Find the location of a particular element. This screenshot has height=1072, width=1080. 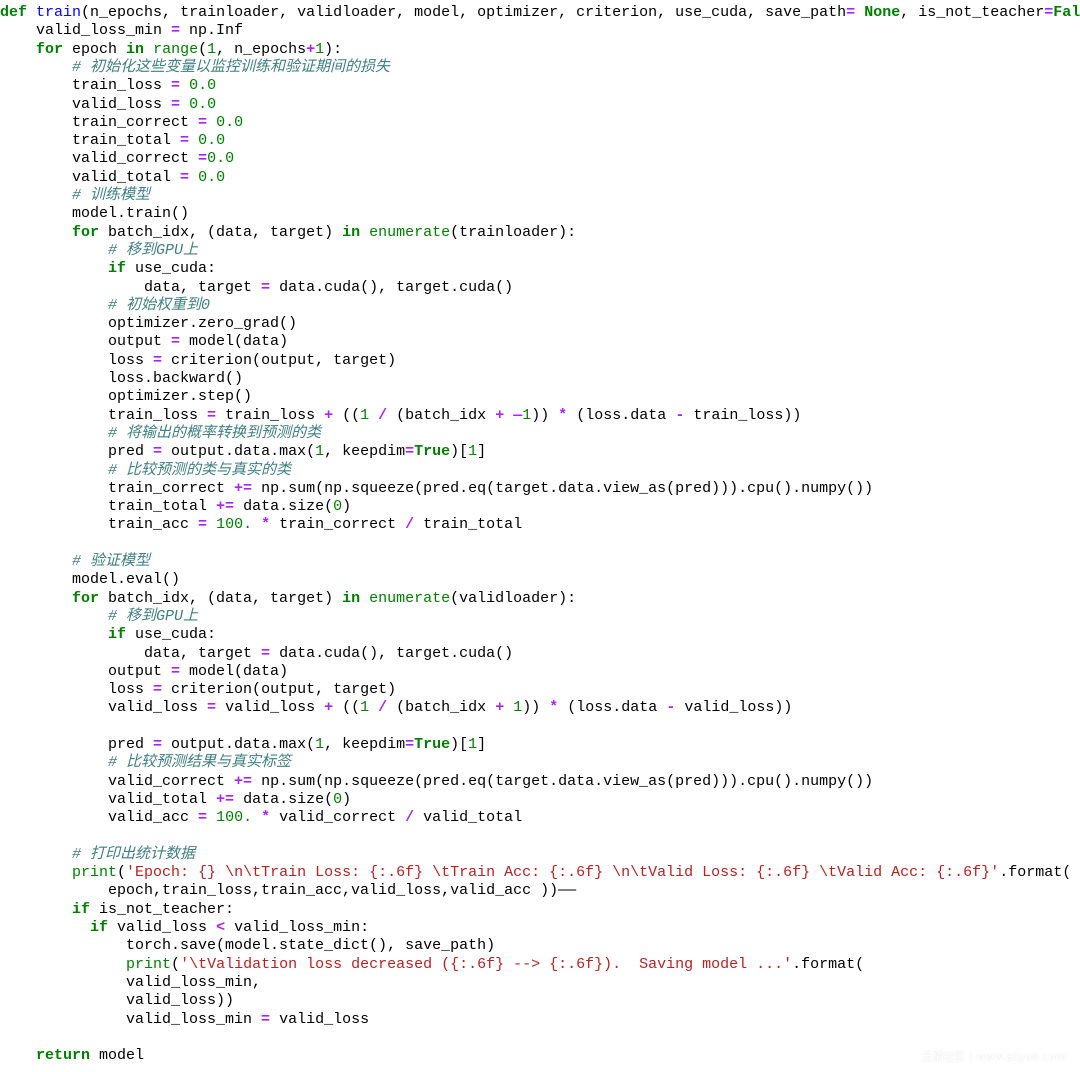

code-token: model(data) is located at coordinates (234, 342).